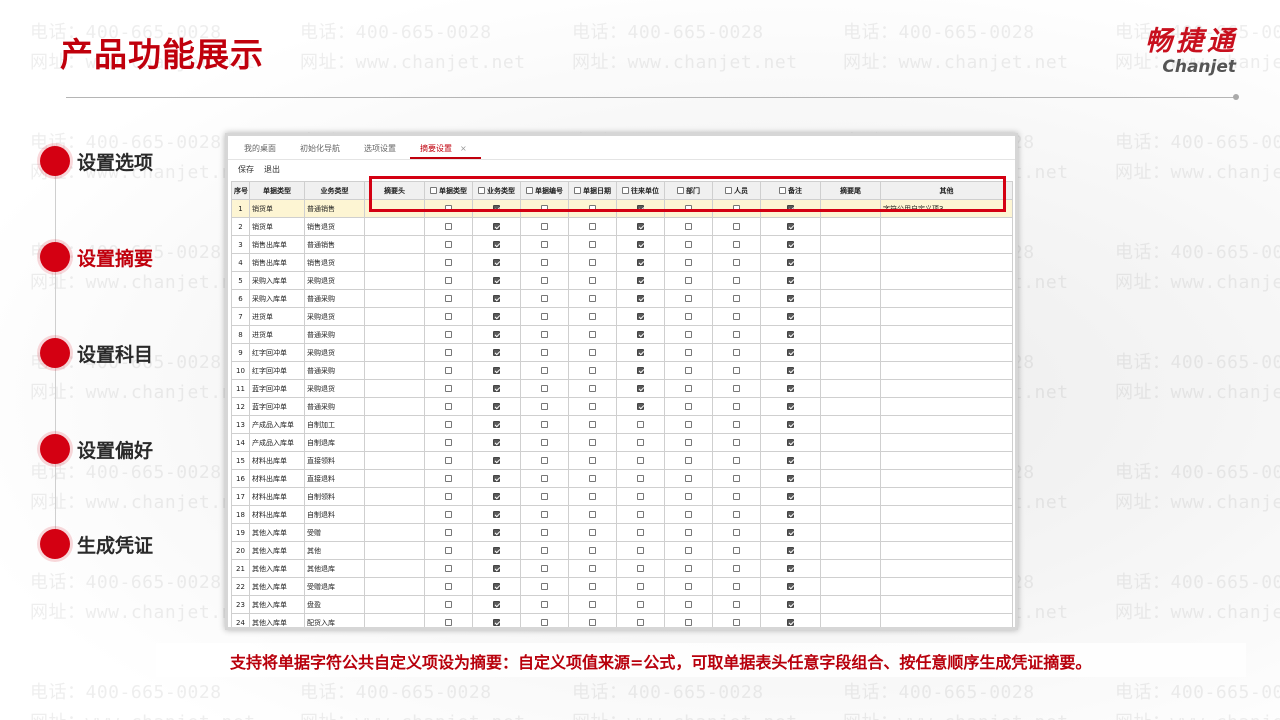  What do you see at coordinates (622, 262) in the screenshot?
I see `table-row: 4 销售出库单 销售退货` at bounding box center [622, 262].